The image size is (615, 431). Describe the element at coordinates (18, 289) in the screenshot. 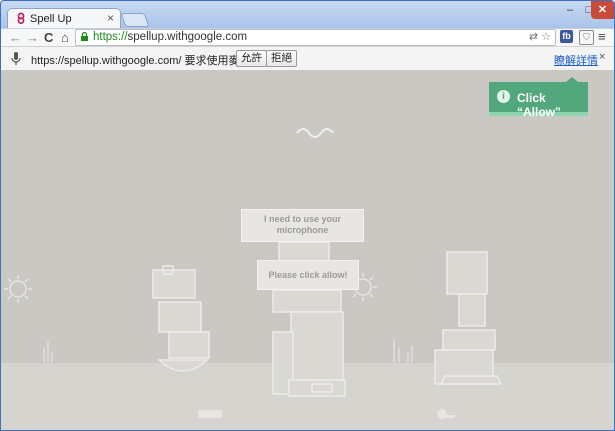

I see `sun-left-icon` at that location.